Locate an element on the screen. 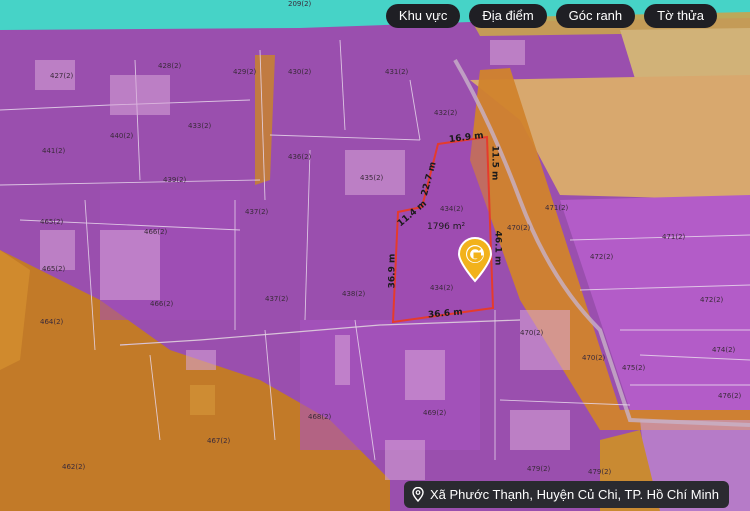 The height and width of the screenshot is (511, 750). lot-label: 435(2) is located at coordinates (372, 178).